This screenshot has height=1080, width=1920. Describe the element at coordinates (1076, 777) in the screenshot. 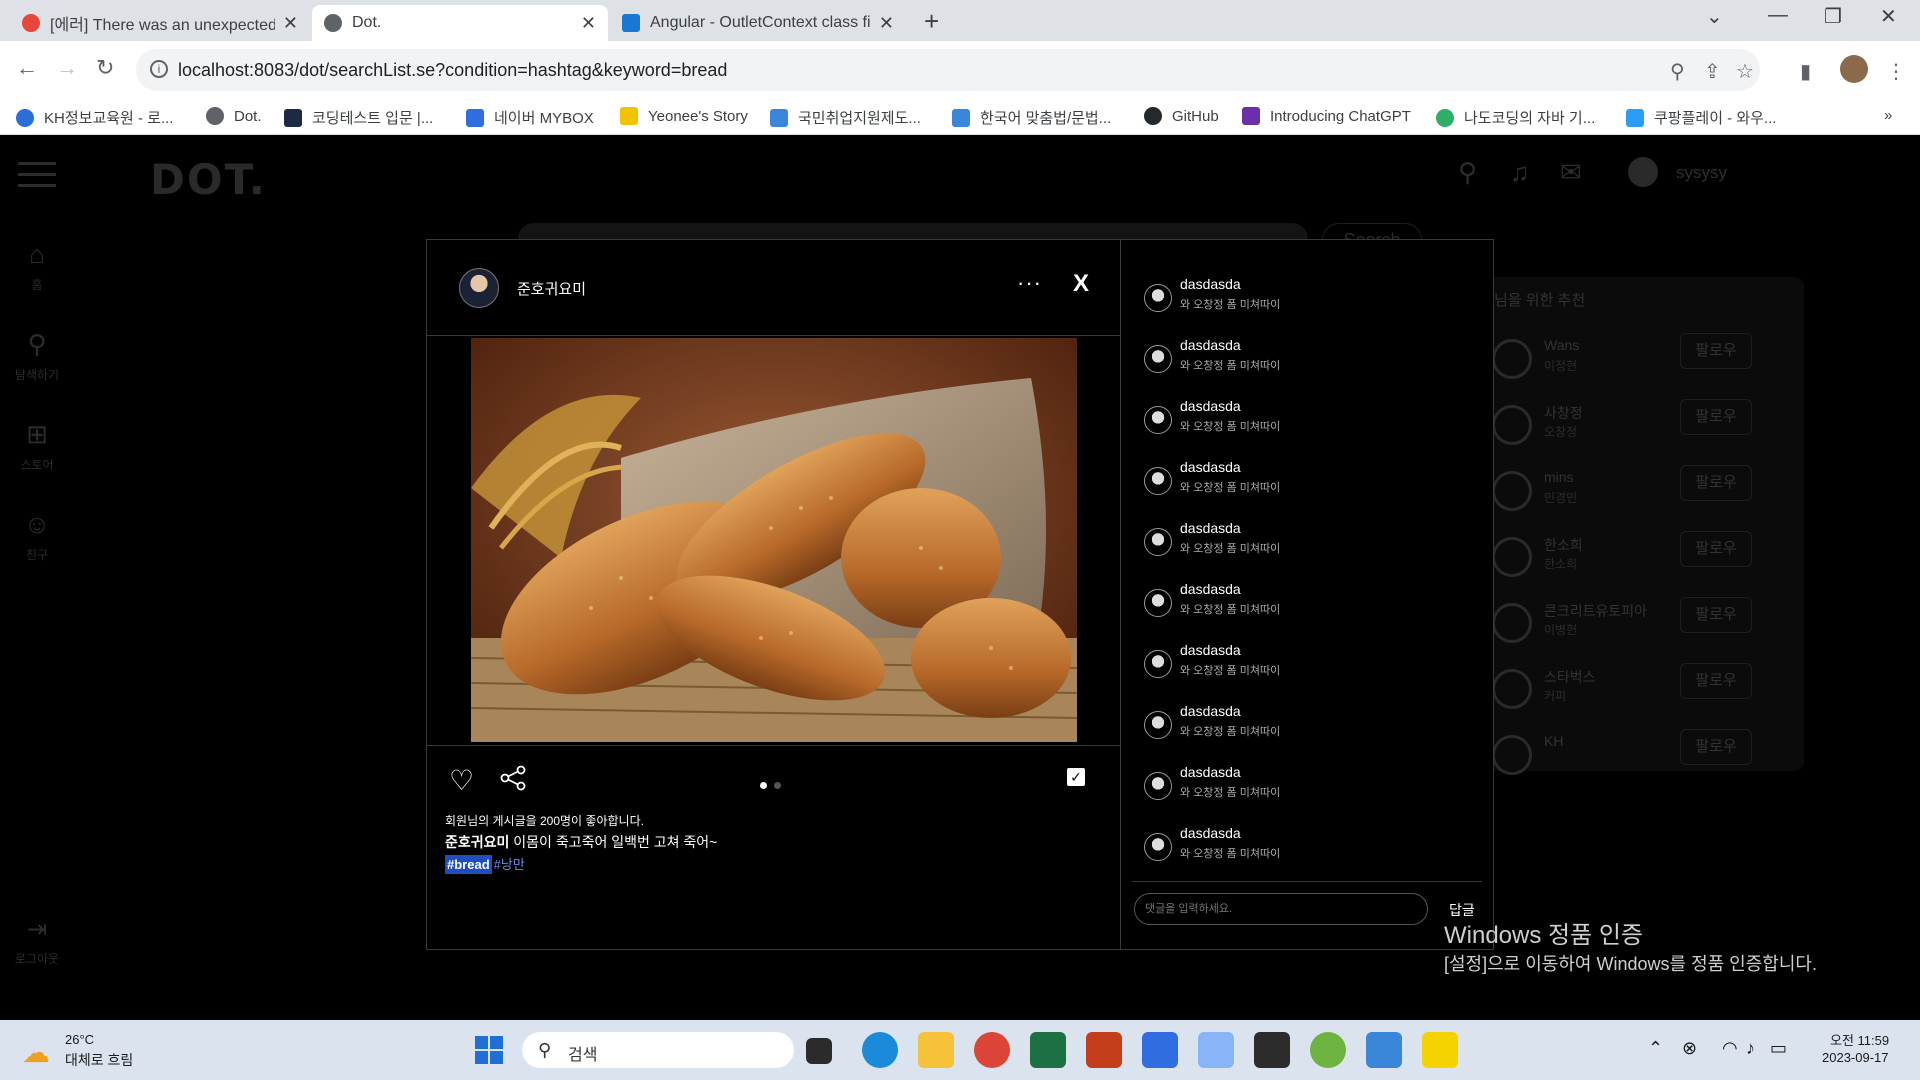

I see `bookmark-check-icon: ✓` at that location.